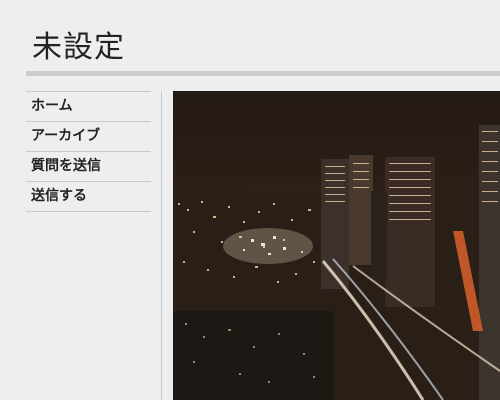 This screenshot has height=400, width=500. I want to click on sidebar-divider, so click(161, 245).